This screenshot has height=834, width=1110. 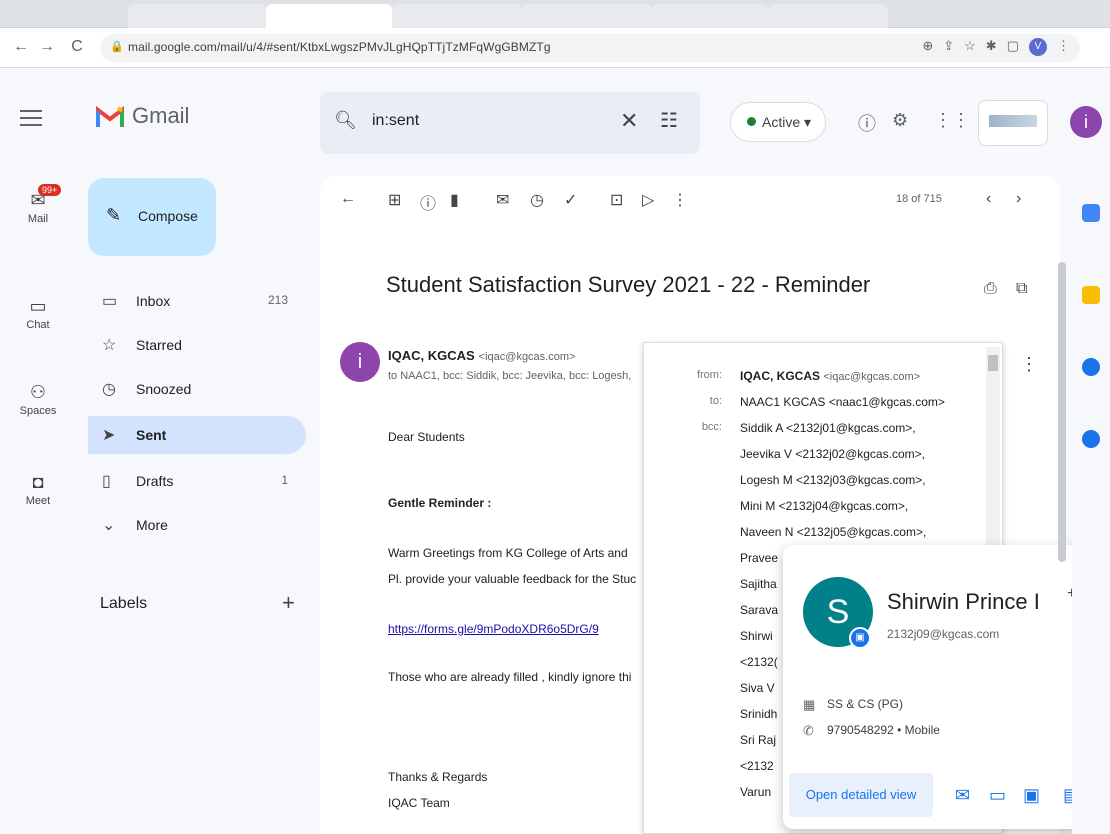 What do you see at coordinates (1063, 47) in the screenshot?
I see `browser-menu-icon: ⋮` at bounding box center [1063, 47].